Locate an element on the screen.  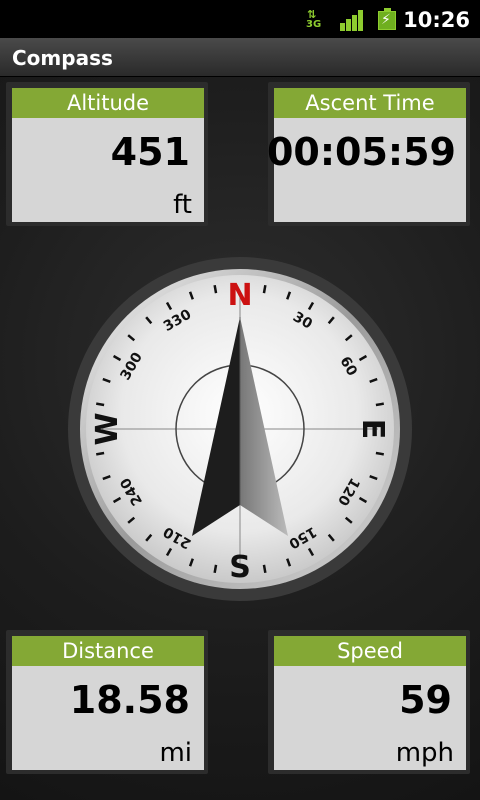
distance-card: Distance 18.58 mi is located at coordinates (107, 702).